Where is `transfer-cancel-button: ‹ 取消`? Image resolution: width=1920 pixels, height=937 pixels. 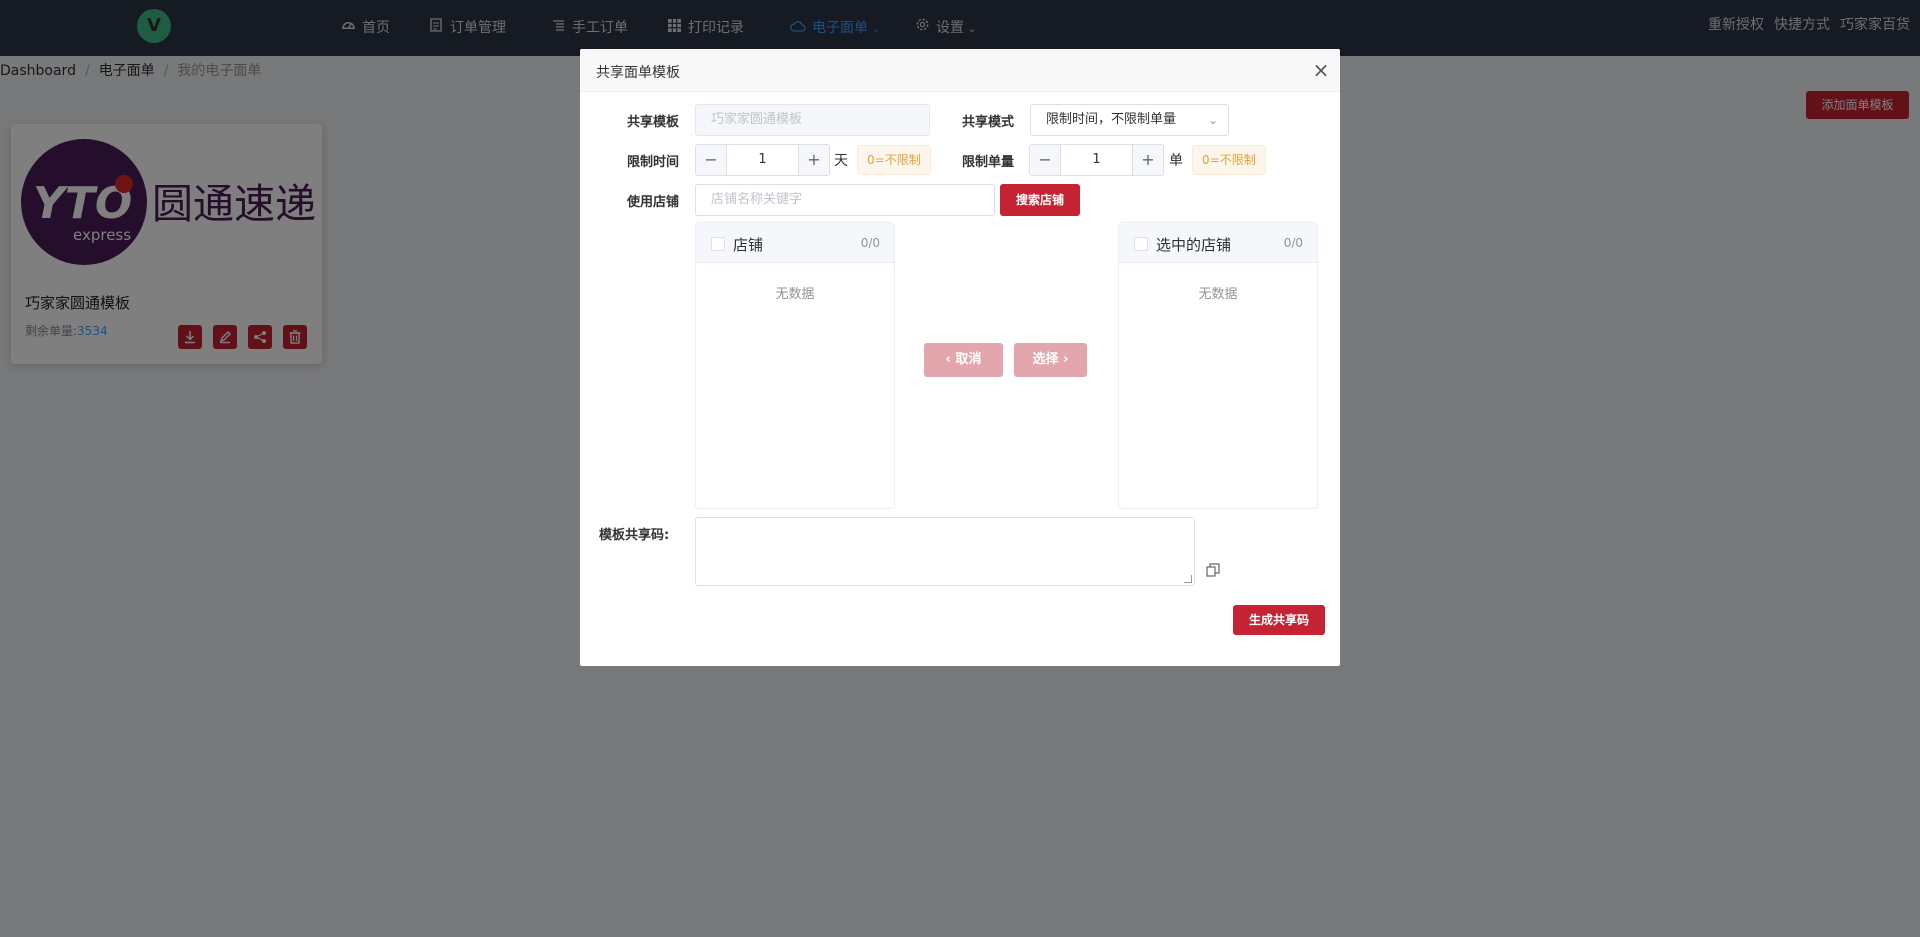
transfer-cancel-button: ‹ 取消 is located at coordinates (963, 360).